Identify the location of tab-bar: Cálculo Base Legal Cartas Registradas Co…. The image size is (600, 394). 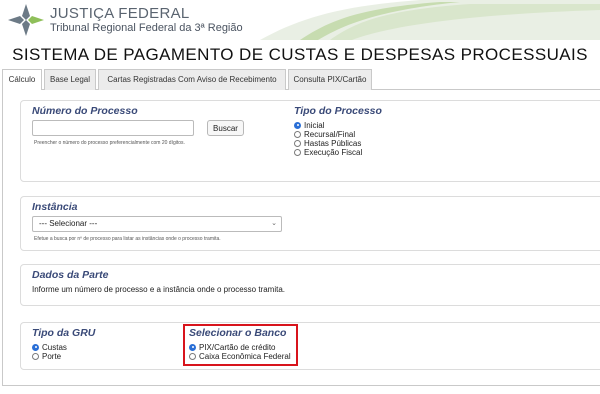
(301, 86).